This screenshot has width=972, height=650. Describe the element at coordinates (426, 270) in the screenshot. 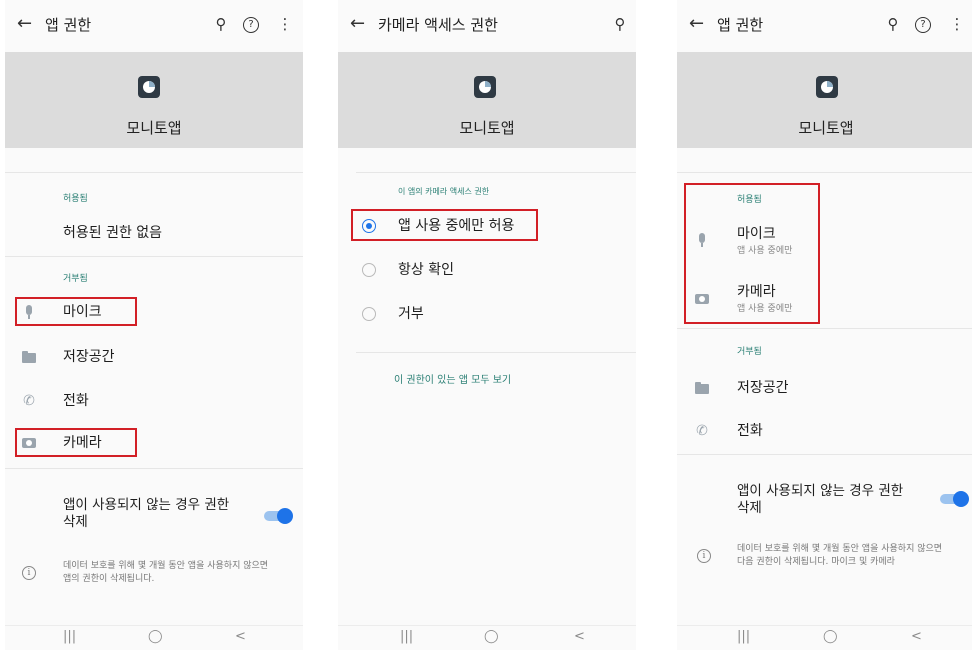

I see `option-label: 항상 확인` at that location.